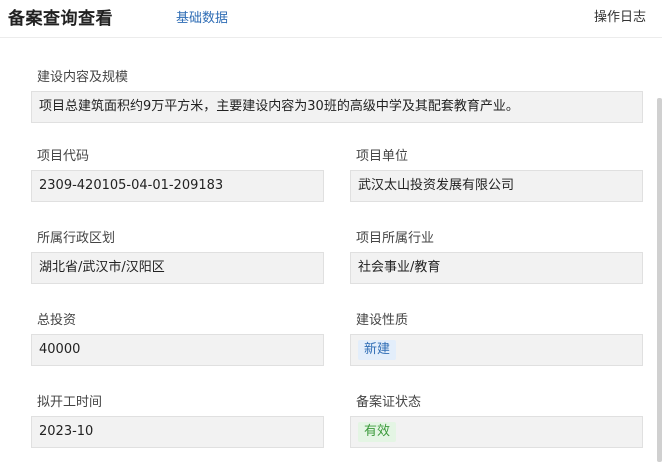 This screenshot has width=662, height=462. I want to click on project-code-field: 2309-420105-04-01-209183, so click(177, 186).